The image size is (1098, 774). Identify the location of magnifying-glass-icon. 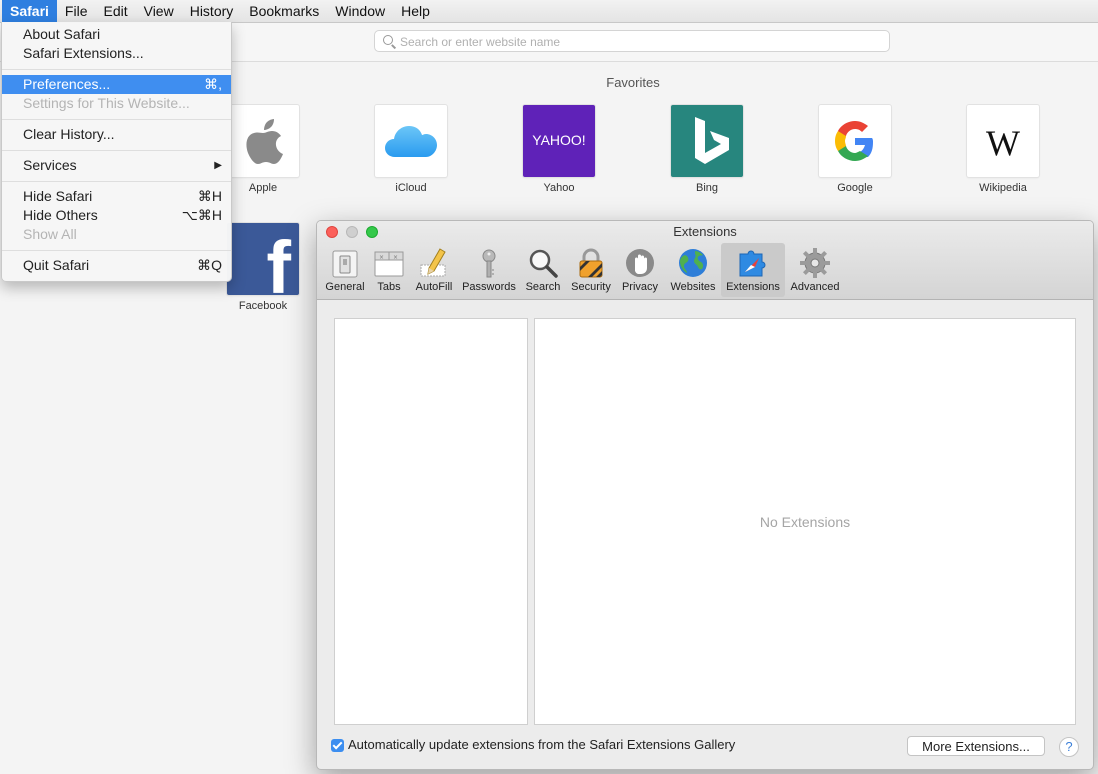
(543, 263).